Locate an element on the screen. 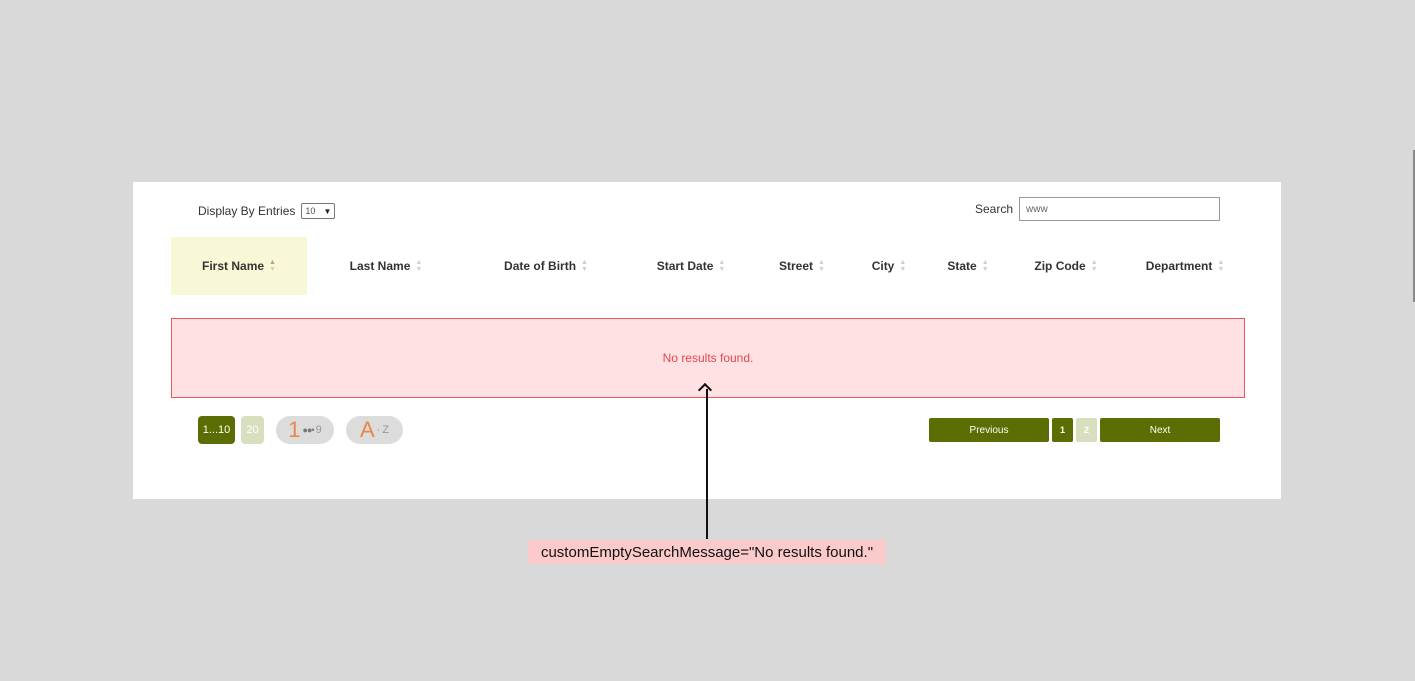 Image resolution: width=1415 pixels, height=681 pixels. pagination: Previous 1 2 Next is located at coordinates (1074, 430).